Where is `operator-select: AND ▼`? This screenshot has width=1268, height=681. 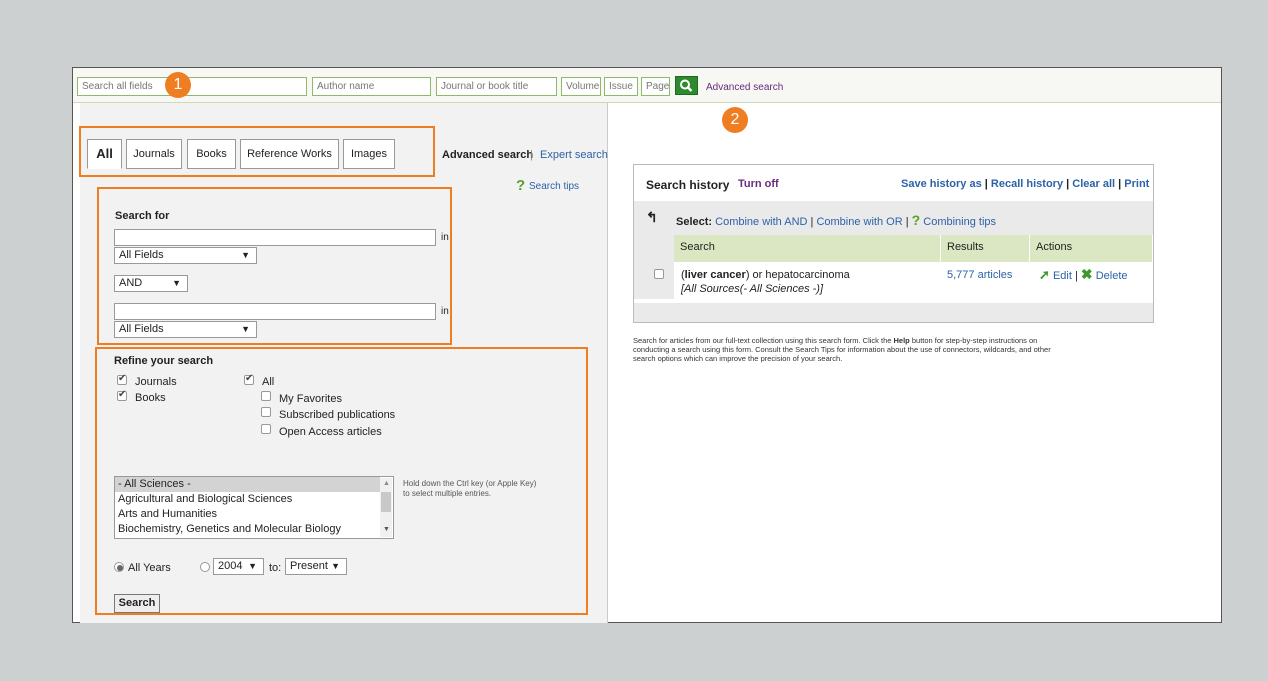 operator-select: AND ▼ is located at coordinates (151, 283).